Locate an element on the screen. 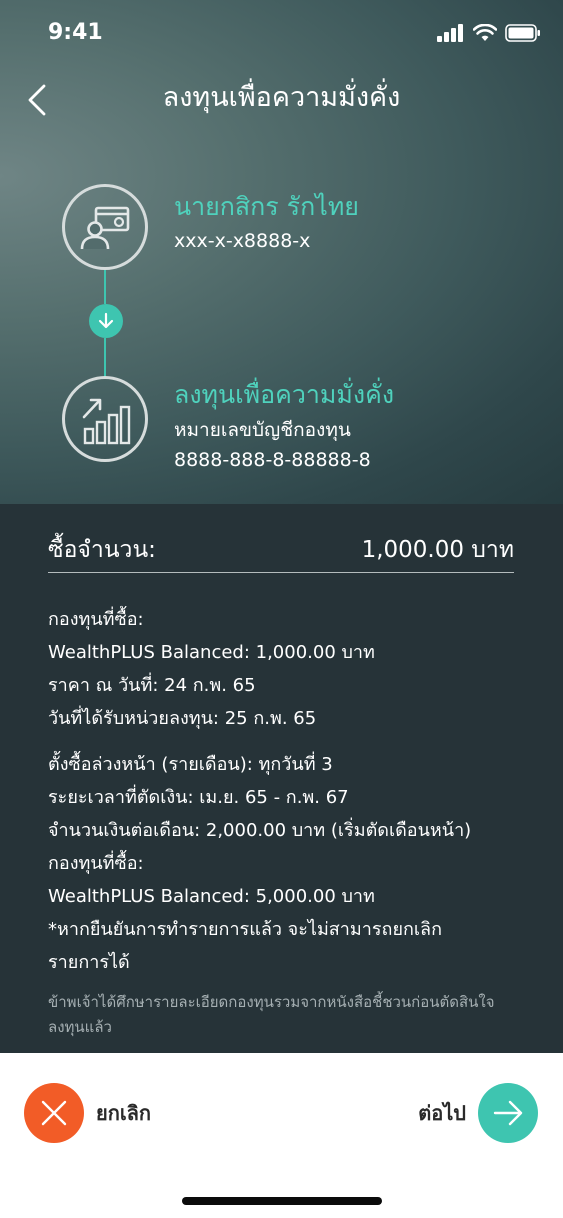  cancel-label: ยกเลิก is located at coordinates (123, 1113).